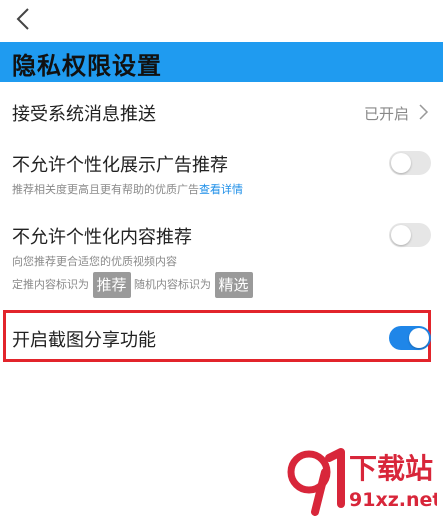 The height and width of the screenshot is (522, 443). I want to click on tag-prefix-recommend: 定推内容标识为, so click(50, 284).